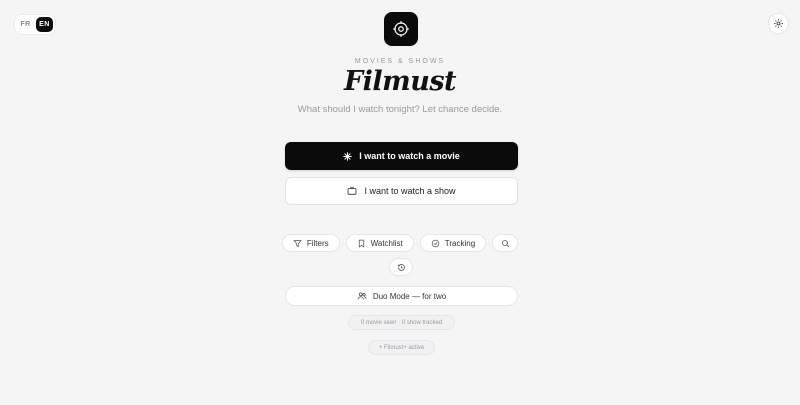  I want to click on plus-status-badge: + Filmust+ active, so click(401, 347).